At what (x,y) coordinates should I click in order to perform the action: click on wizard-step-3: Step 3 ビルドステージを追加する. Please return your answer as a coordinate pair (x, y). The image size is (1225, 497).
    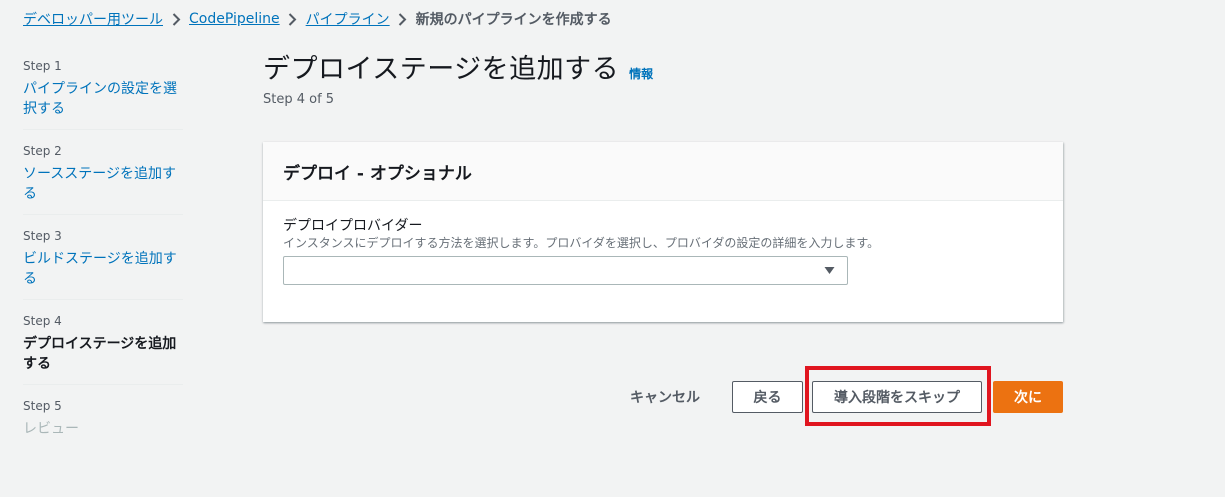
    Looking at the image, I should click on (103, 262).